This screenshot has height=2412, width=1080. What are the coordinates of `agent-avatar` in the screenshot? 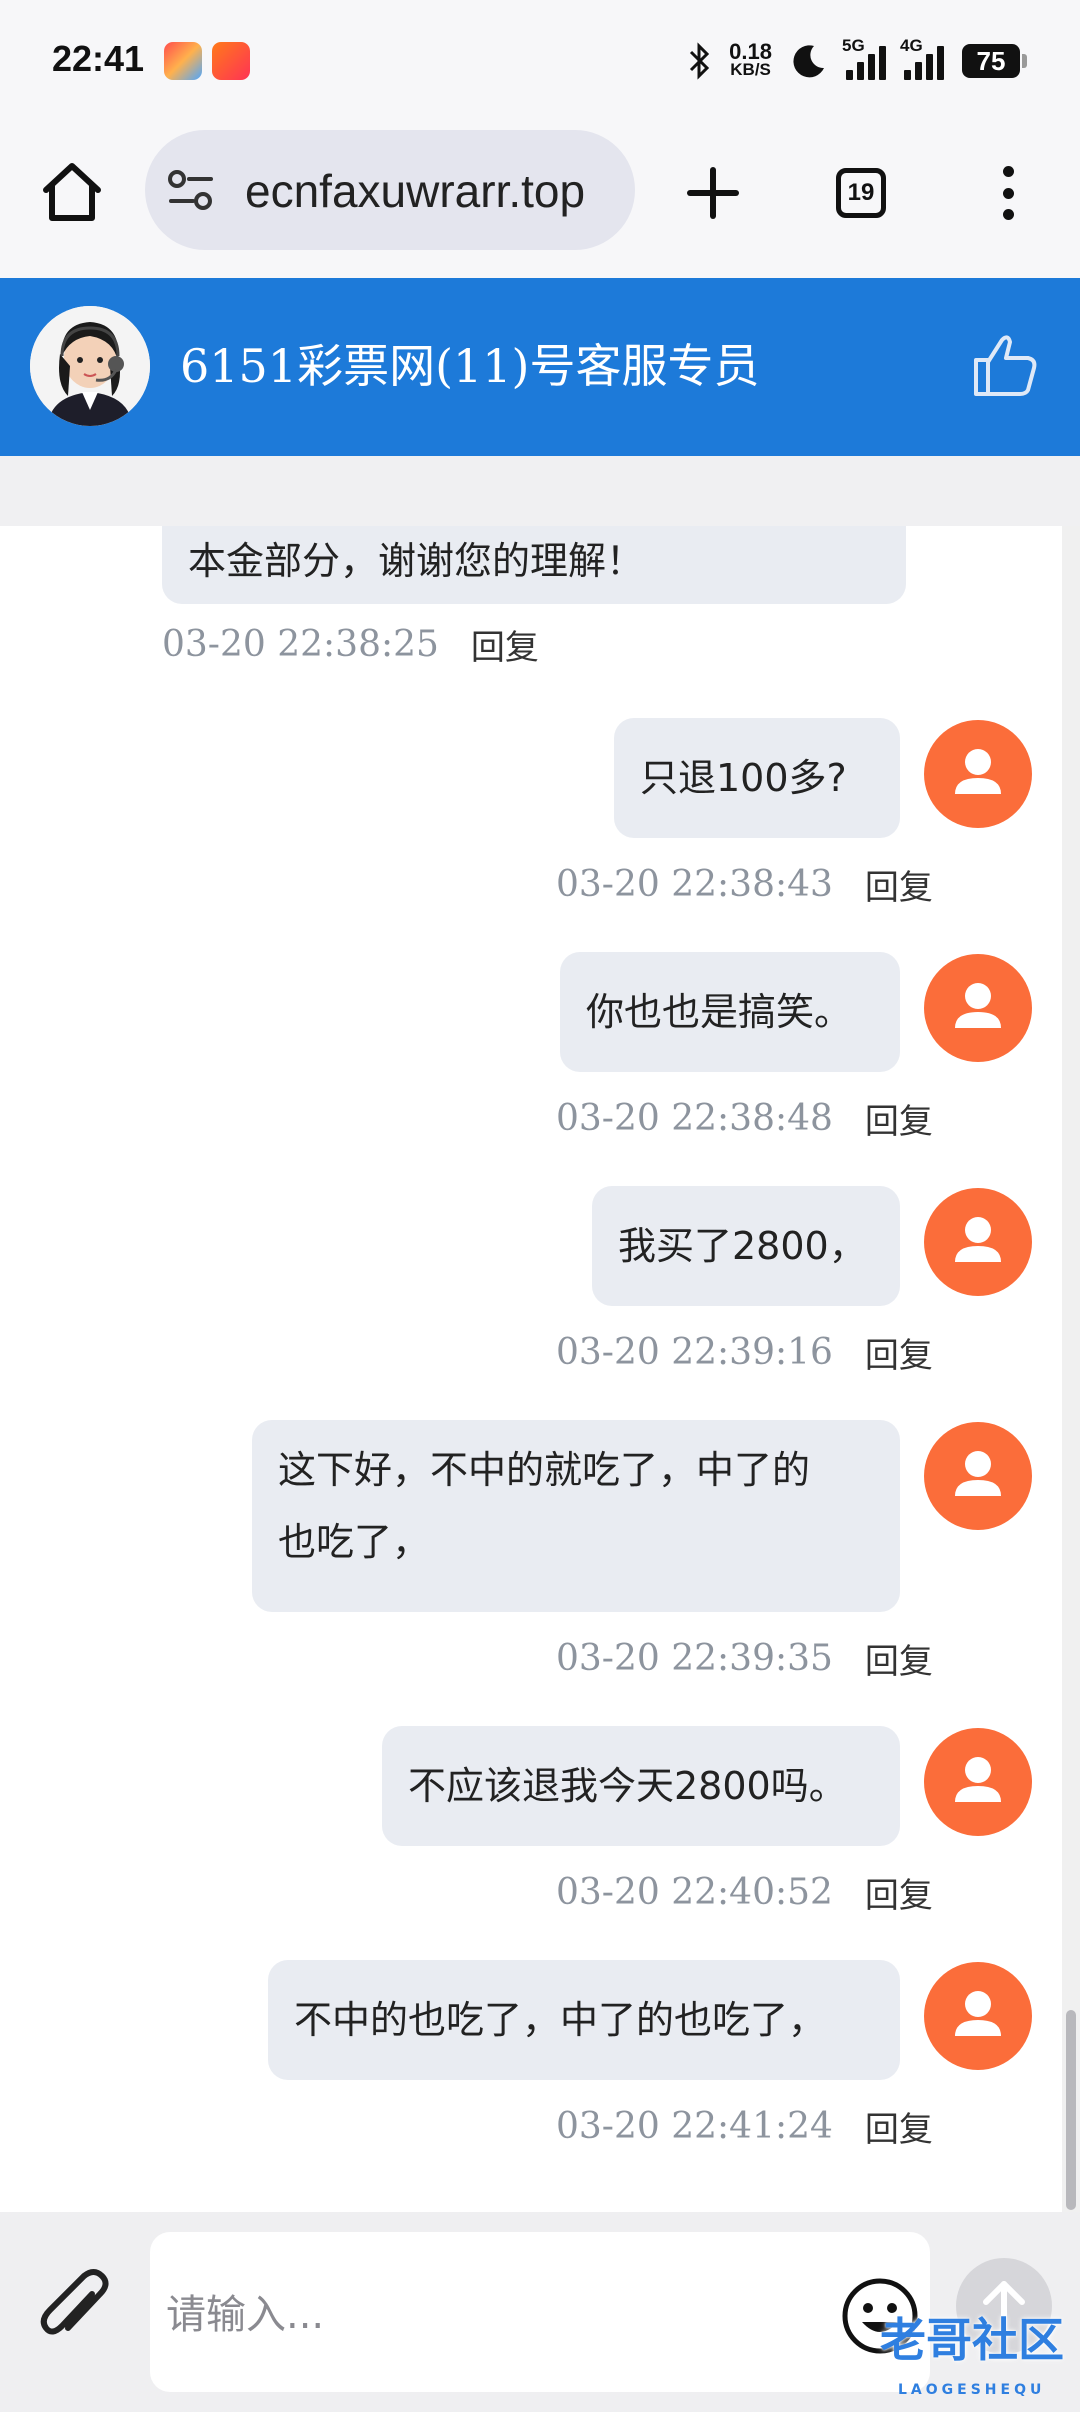 It's located at (90, 366).